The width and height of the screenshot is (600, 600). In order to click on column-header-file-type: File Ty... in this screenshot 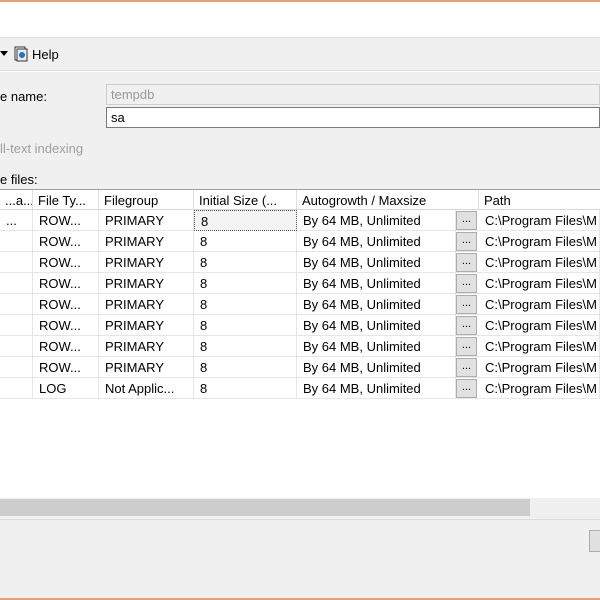, I will do `click(66, 200)`.